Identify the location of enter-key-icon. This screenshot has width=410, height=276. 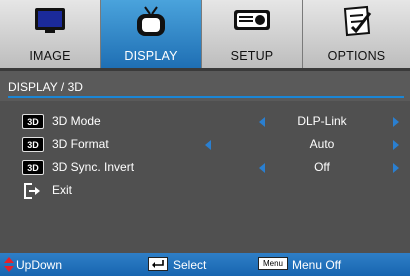
(158, 264).